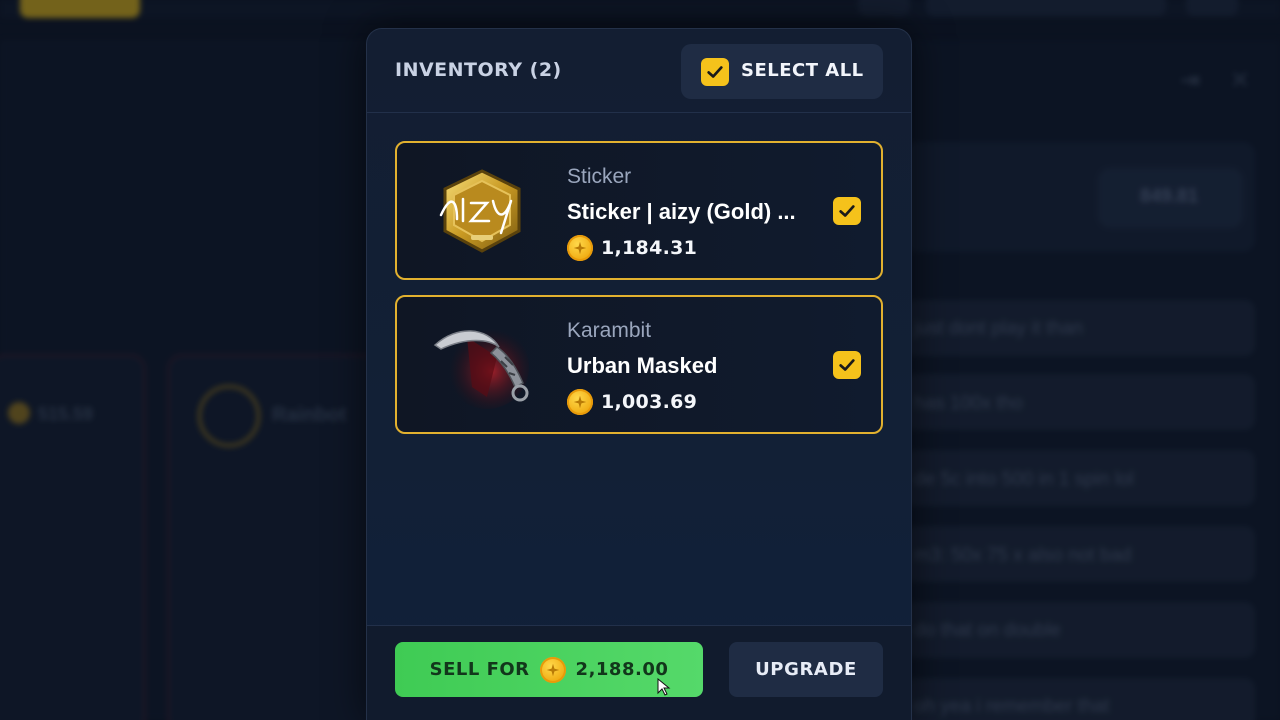  I want to click on gold-sticker-icon, so click(480, 211).